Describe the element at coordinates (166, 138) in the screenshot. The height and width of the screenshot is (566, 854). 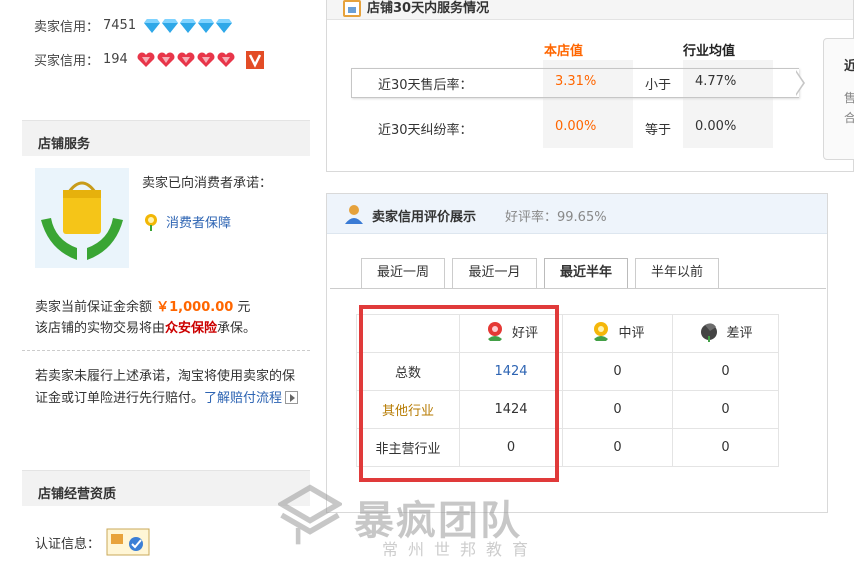
I see `shop-service-header: 店铺服务` at that location.